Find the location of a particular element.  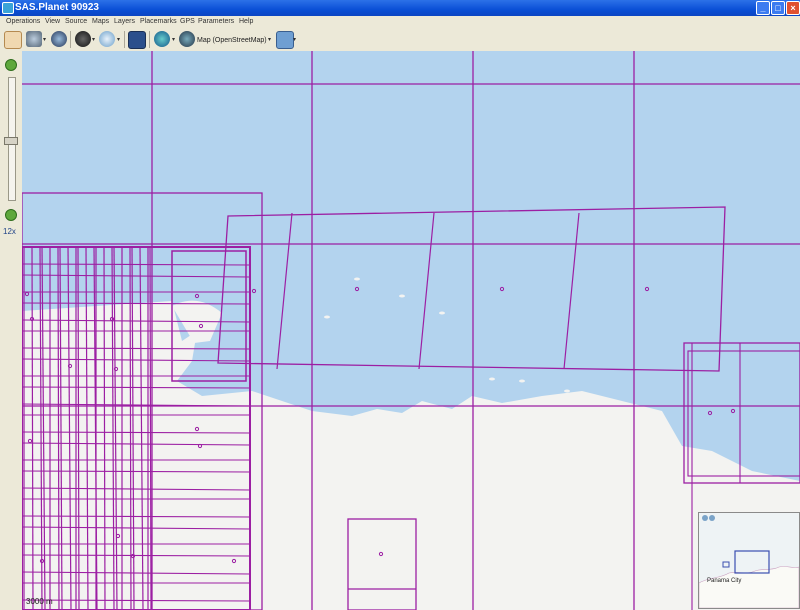

zoom-sidebar: 12x is located at coordinates (11, 330).